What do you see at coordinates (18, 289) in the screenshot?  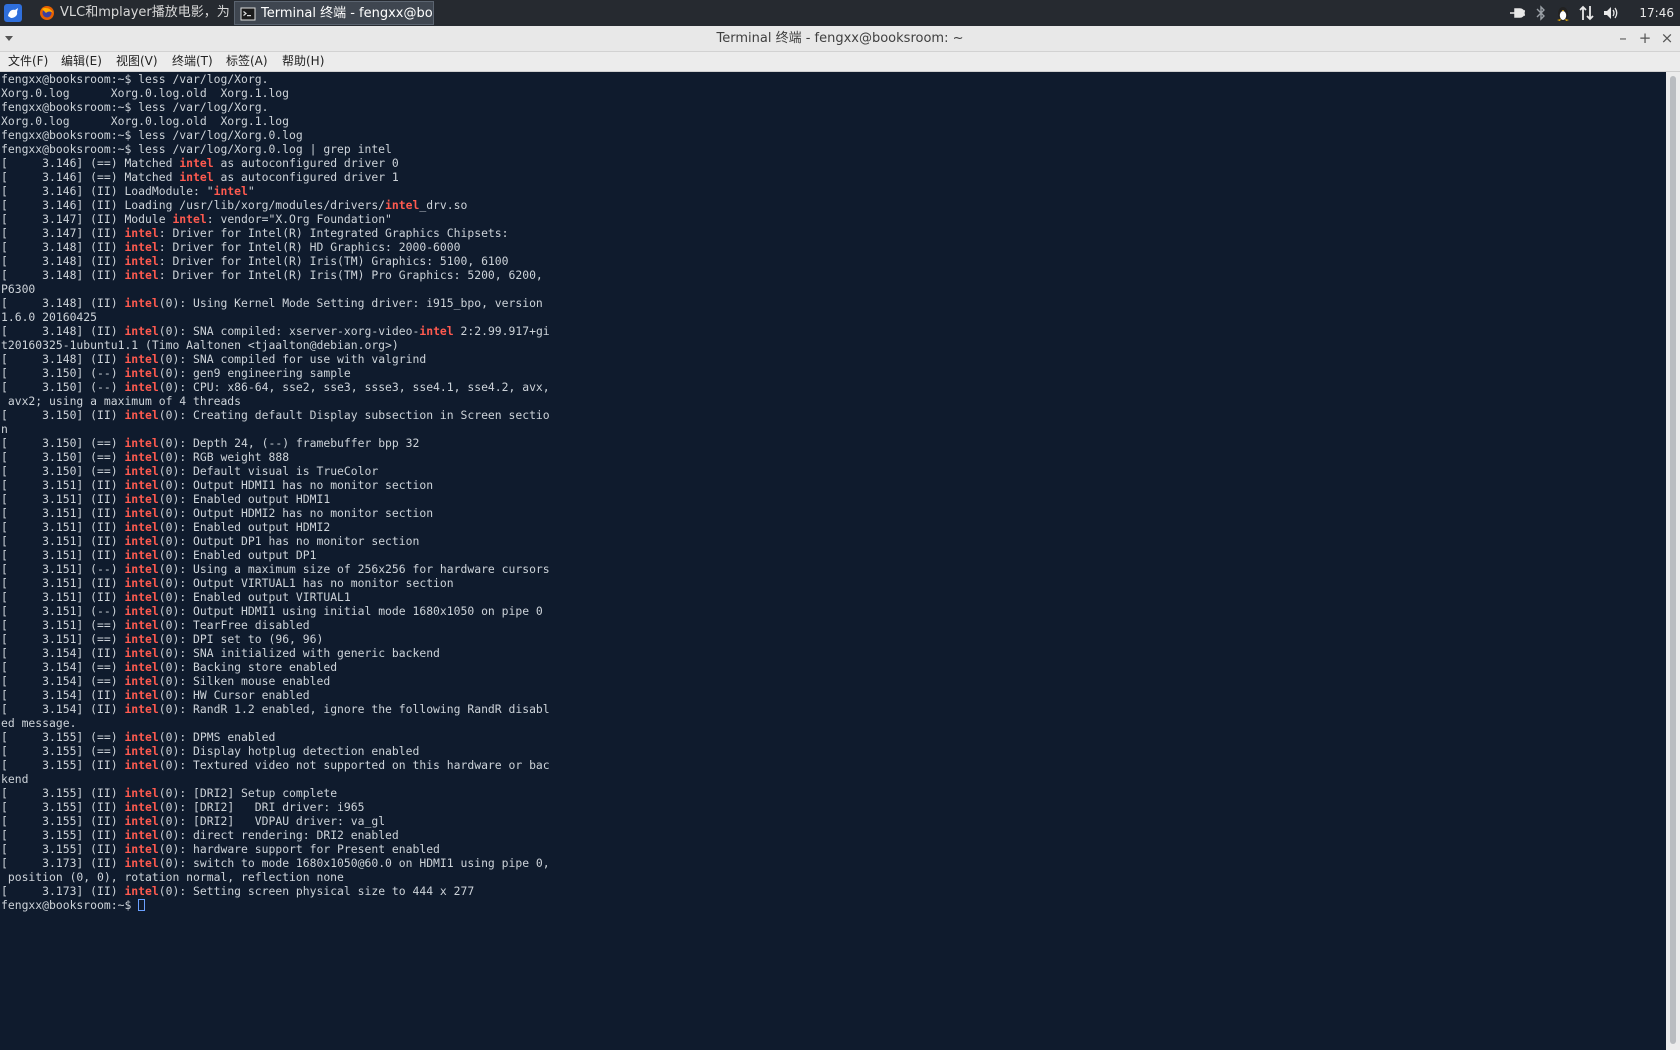 I see `terminal-line: P6300` at bounding box center [18, 289].